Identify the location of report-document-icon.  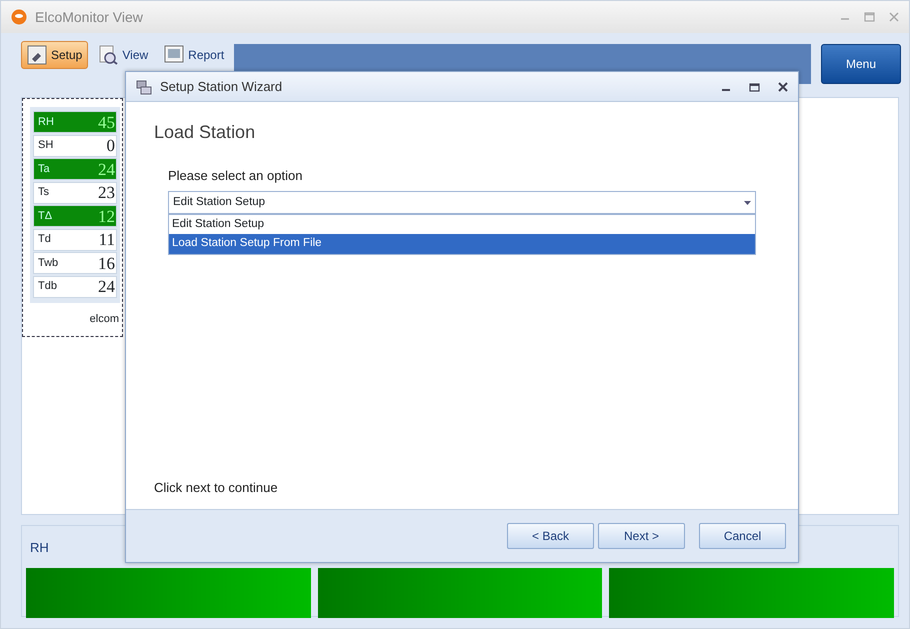
(174, 55).